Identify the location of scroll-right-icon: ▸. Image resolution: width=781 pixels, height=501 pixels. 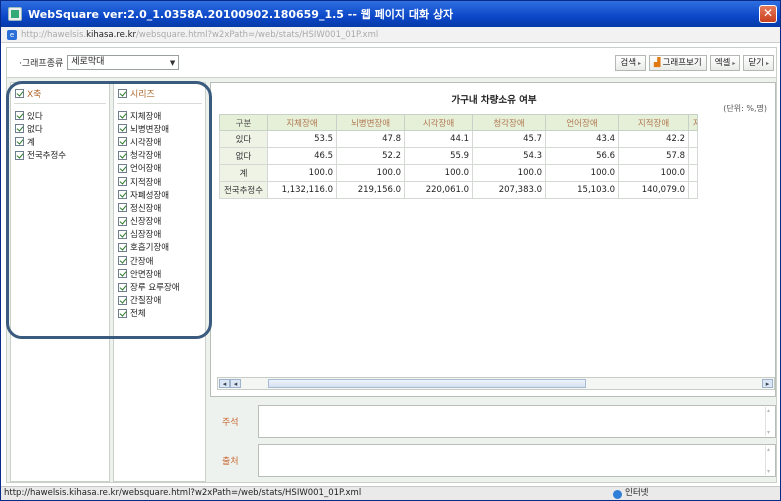
(767, 383).